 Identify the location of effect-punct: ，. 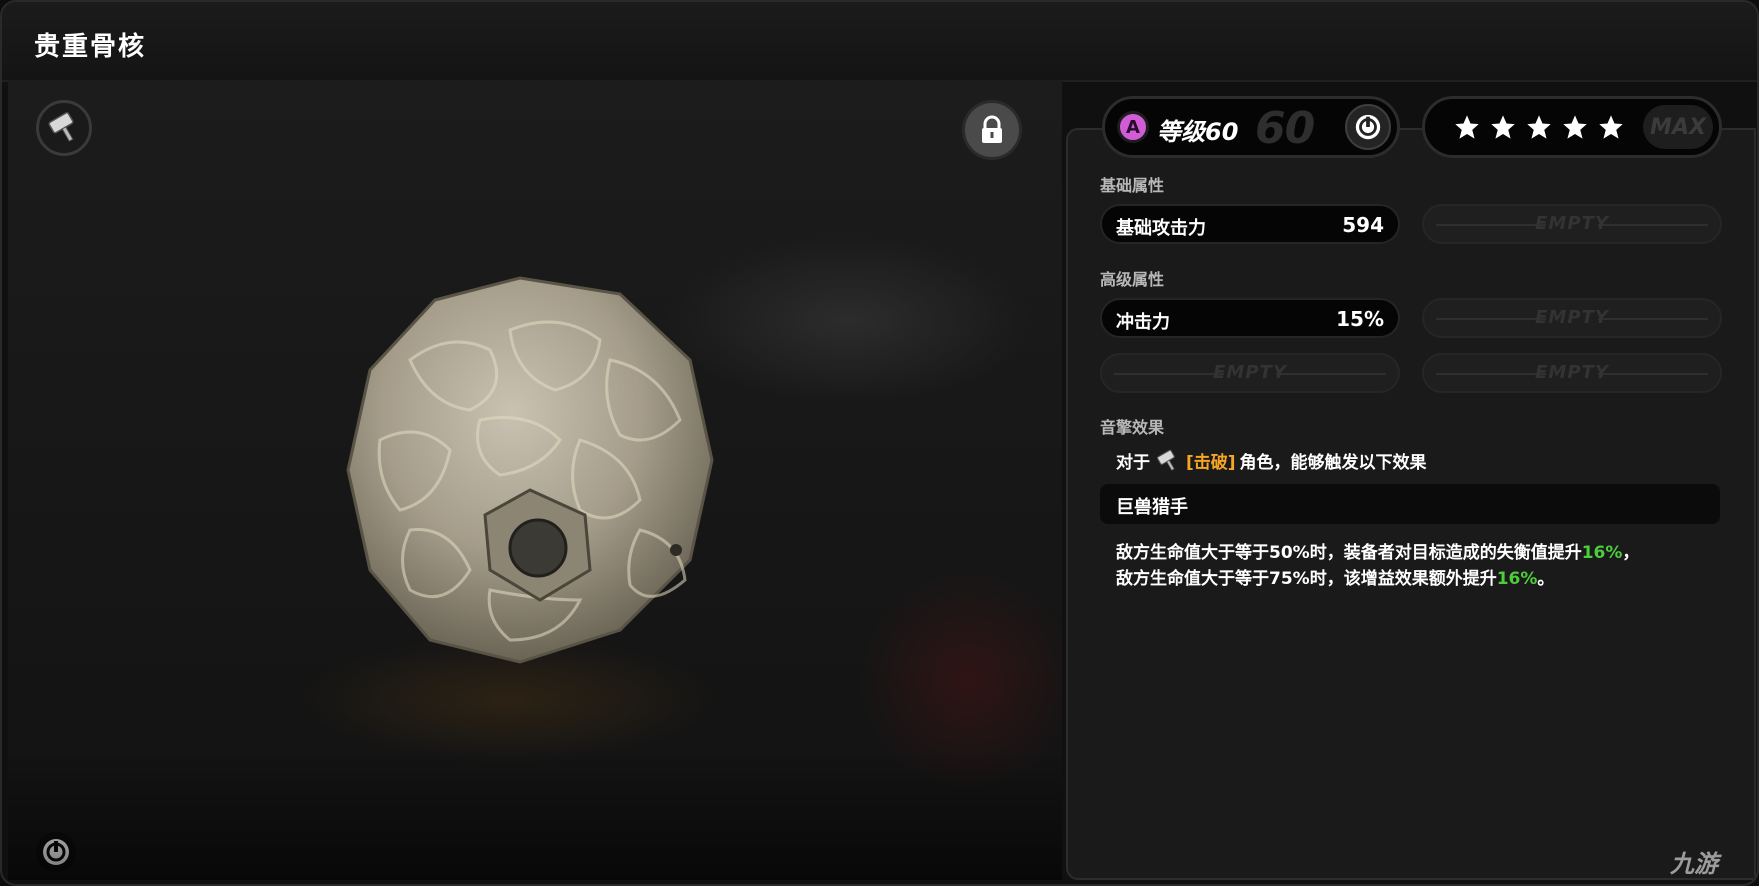
(1631, 553).